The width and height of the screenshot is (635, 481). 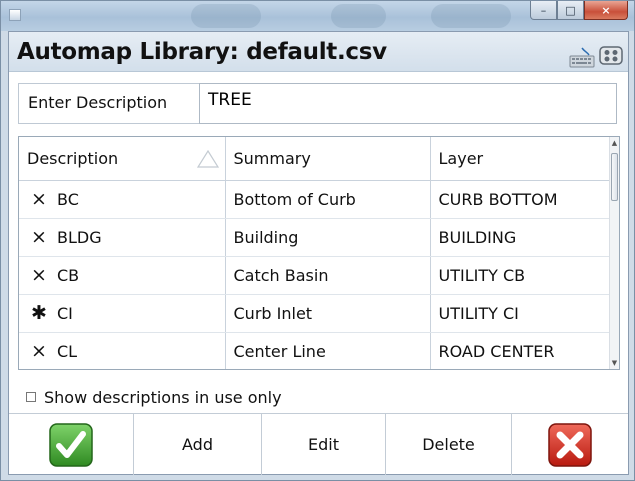 What do you see at coordinates (521, 313) in the screenshot?
I see `cell-layer: UTILITY CI` at bounding box center [521, 313].